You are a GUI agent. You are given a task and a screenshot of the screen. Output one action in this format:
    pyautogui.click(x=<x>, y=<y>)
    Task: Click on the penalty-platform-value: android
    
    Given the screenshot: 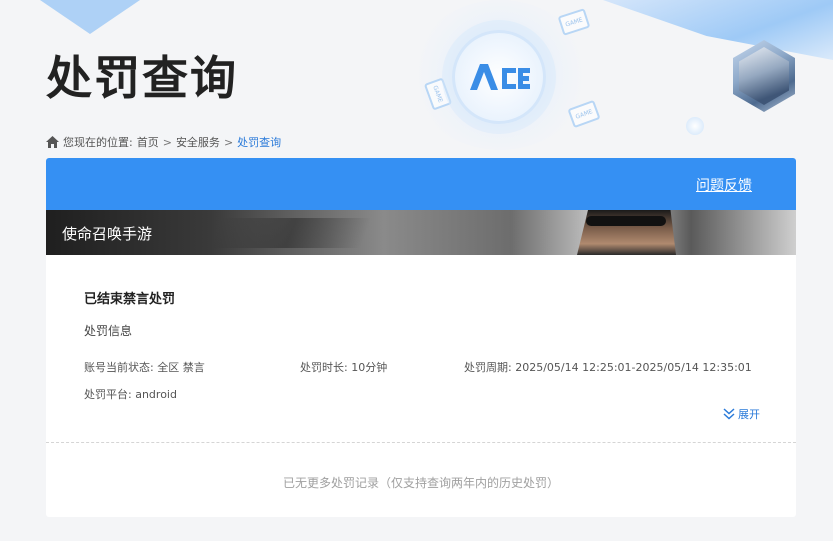 What is the action you would take?
    pyautogui.click(x=156, y=394)
    